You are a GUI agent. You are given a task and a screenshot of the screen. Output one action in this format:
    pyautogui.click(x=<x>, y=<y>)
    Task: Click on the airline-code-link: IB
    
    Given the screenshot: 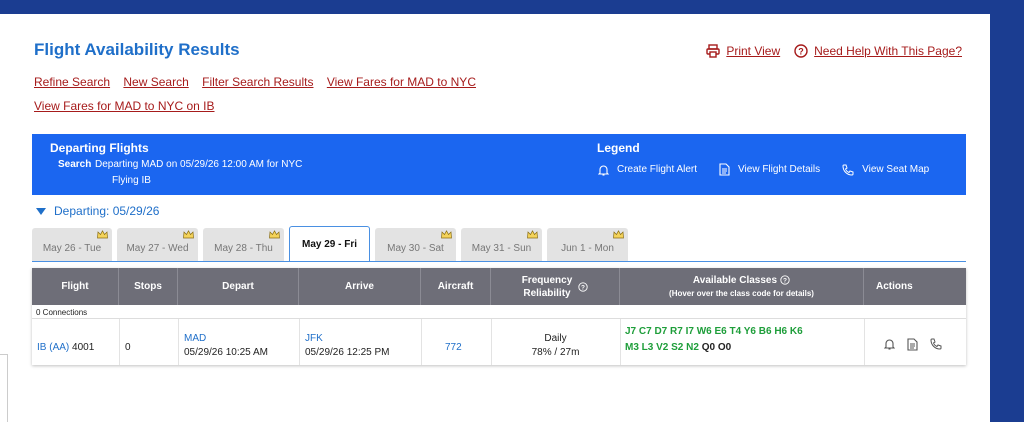 What is the action you would take?
    pyautogui.click(x=41, y=347)
    